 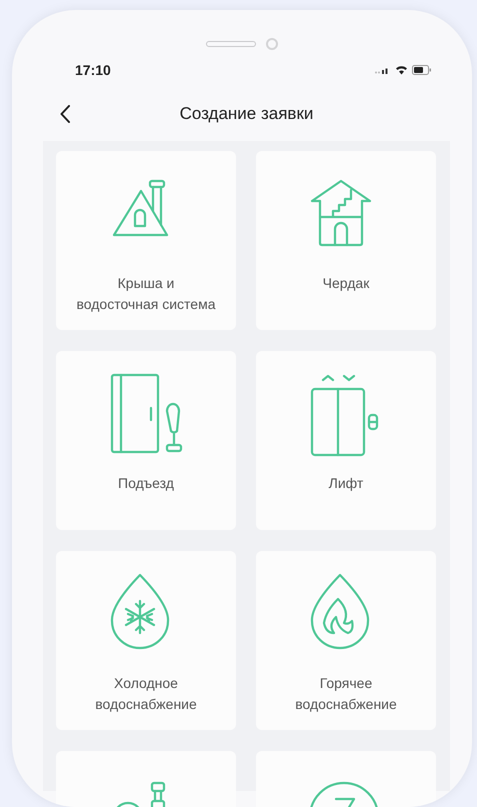 What do you see at coordinates (346, 283) in the screenshot?
I see `category-label: Чердак` at bounding box center [346, 283].